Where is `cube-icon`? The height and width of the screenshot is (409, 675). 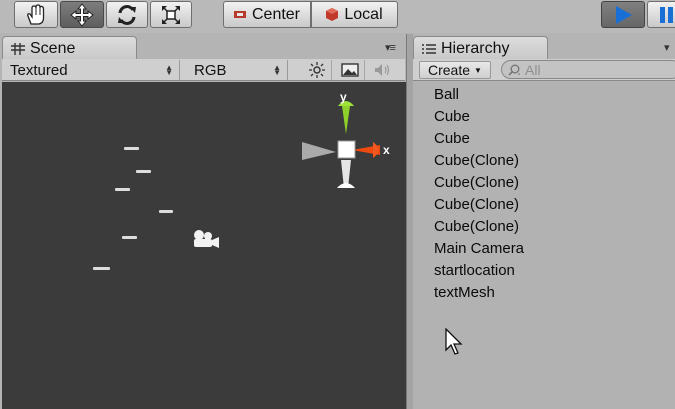
cube-icon is located at coordinates (332, 14).